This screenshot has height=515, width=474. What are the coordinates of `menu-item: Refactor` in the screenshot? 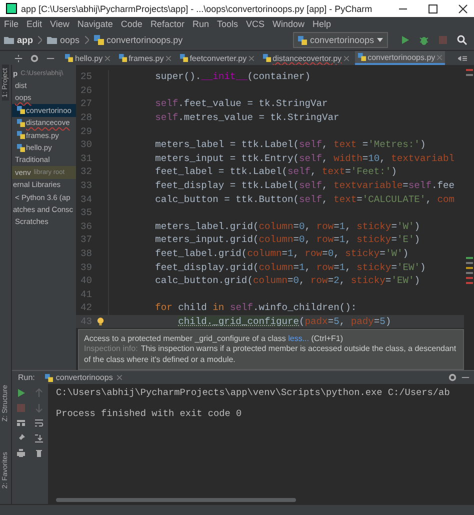 It's located at (167, 23).